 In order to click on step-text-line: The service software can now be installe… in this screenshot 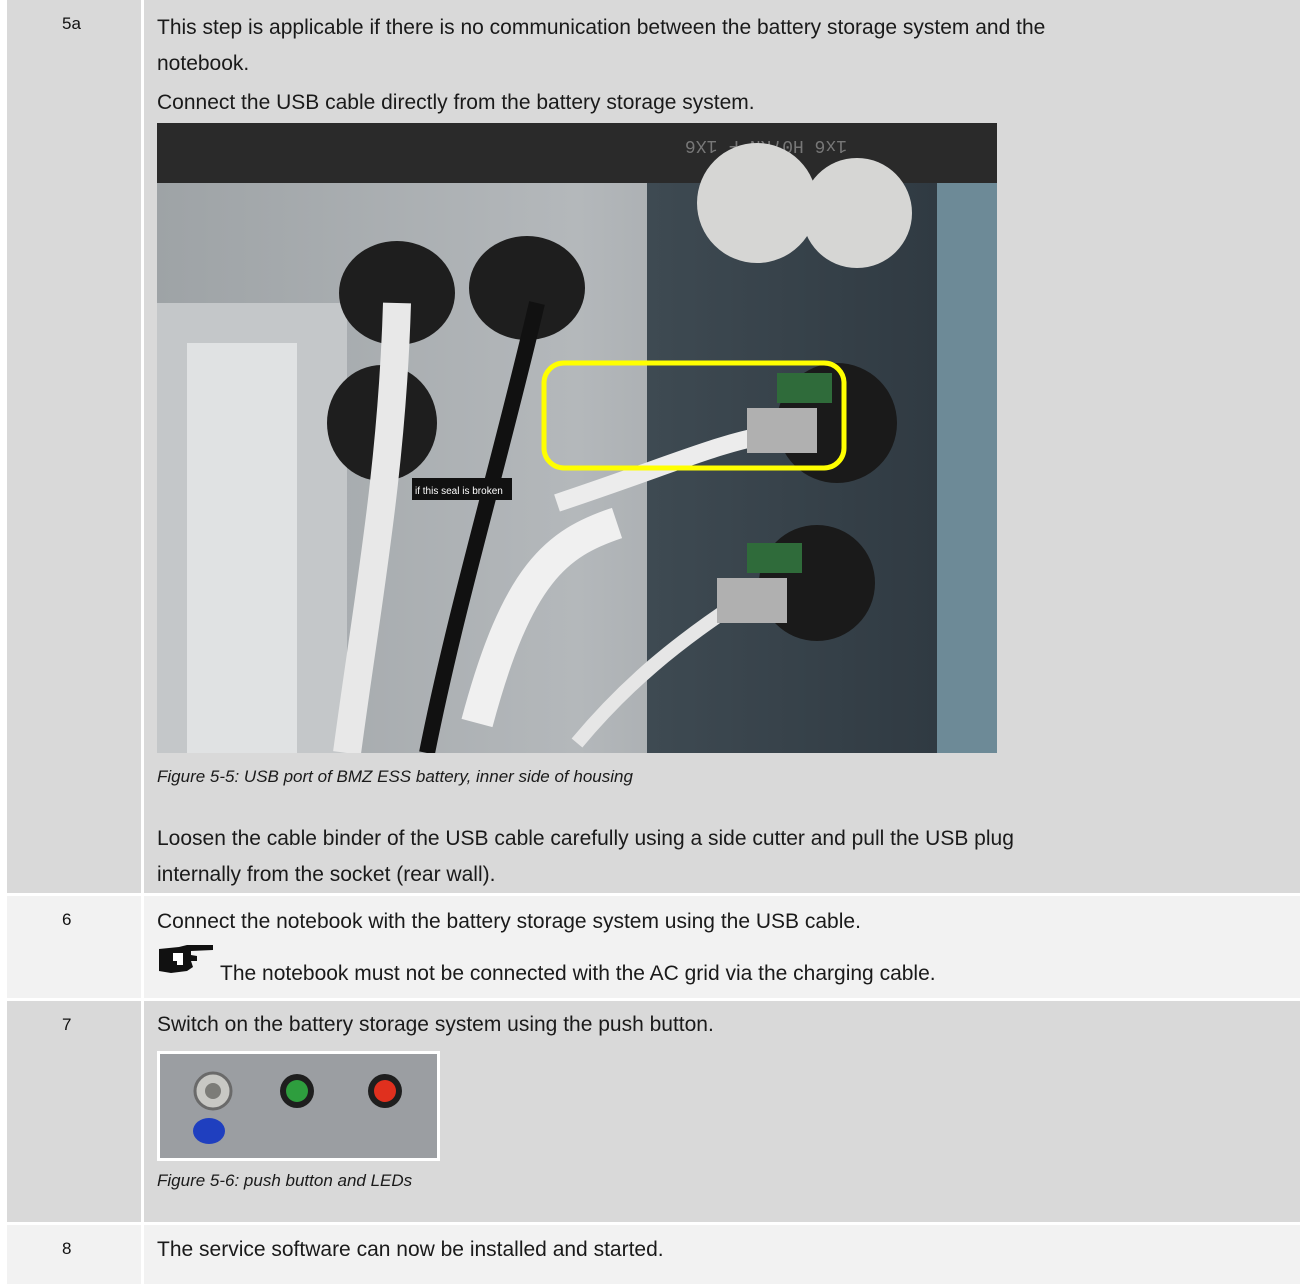, I will do `click(410, 1249)`.